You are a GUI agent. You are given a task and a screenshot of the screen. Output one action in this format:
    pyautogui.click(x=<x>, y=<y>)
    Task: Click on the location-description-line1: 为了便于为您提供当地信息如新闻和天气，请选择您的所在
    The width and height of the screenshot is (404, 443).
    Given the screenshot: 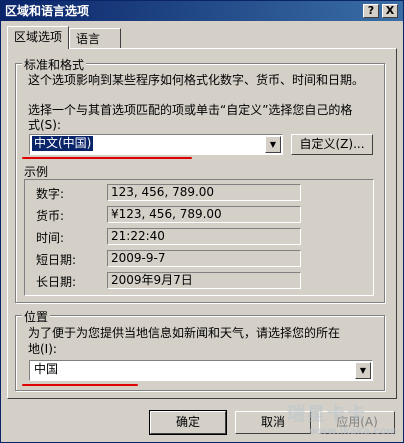 What is the action you would take?
    pyautogui.click(x=184, y=333)
    